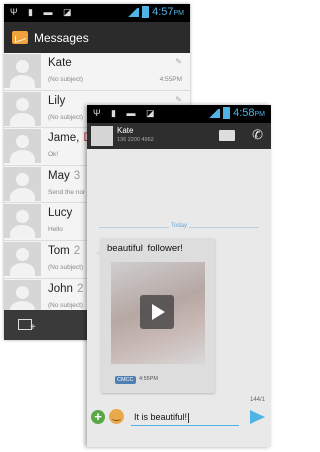 This screenshot has height=452, width=320. What do you see at coordinates (125, 130) in the screenshot?
I see `contact-name: Kate` at bounding box center [125, 130].